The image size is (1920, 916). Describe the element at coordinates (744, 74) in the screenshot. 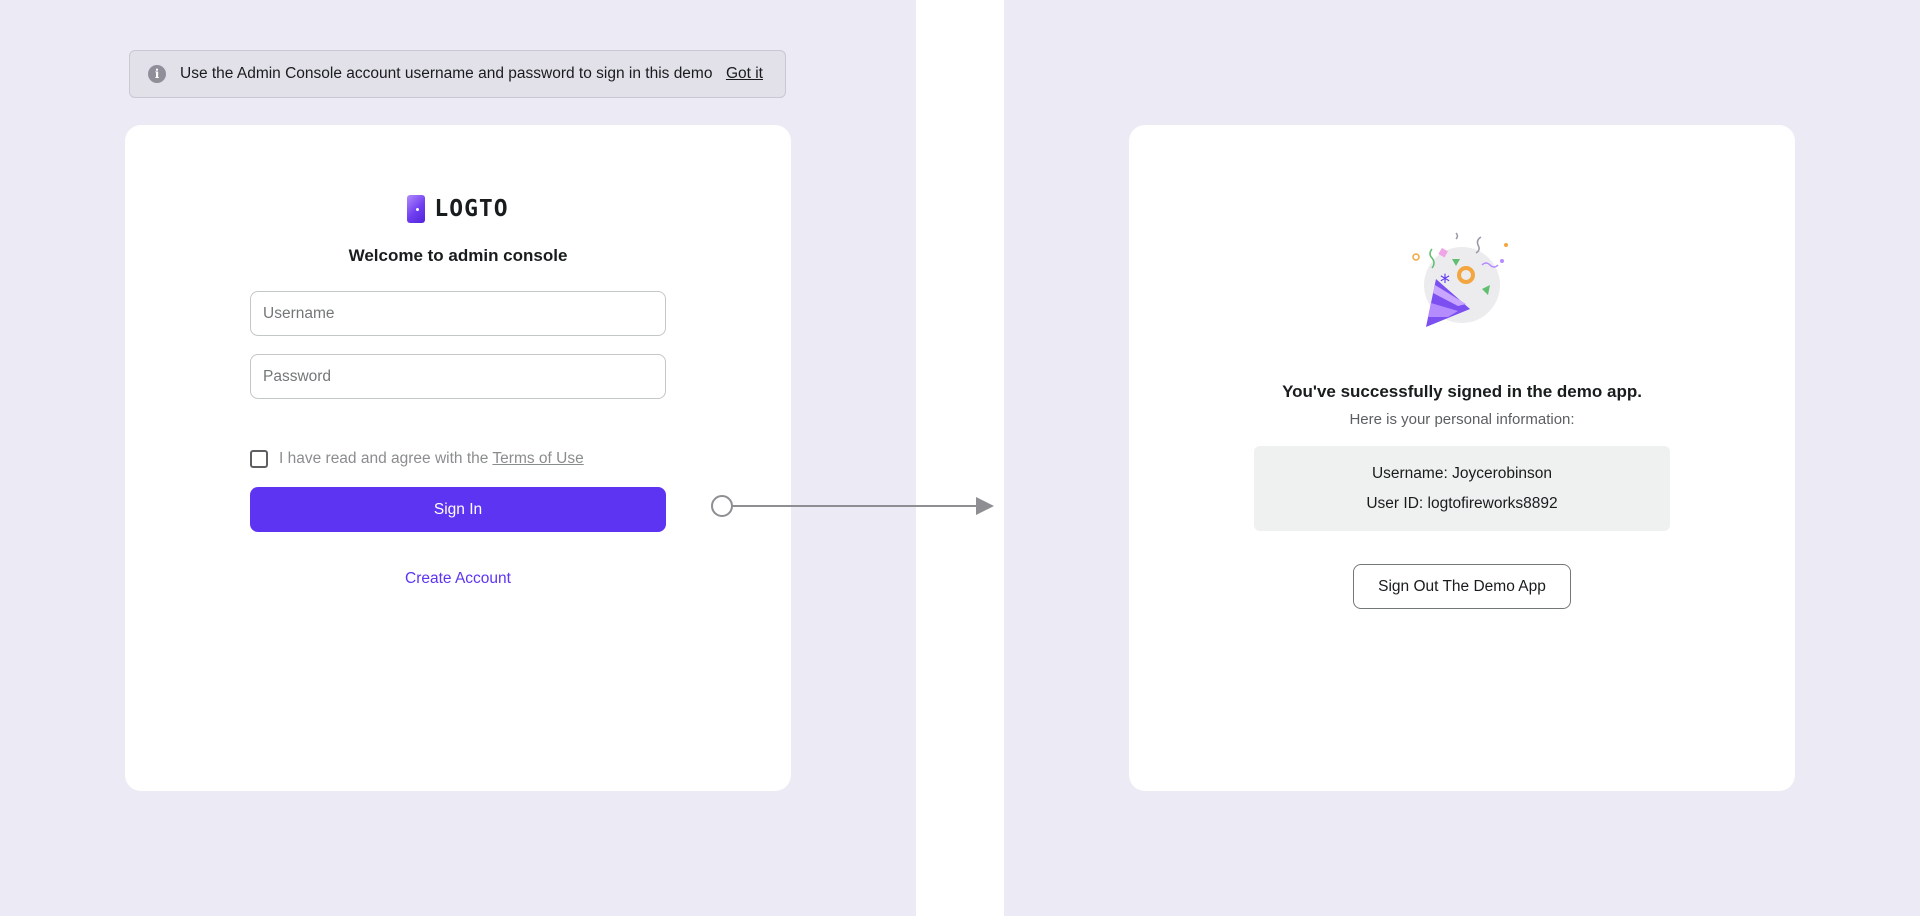

I see `got-it-link: Got it` at that location.